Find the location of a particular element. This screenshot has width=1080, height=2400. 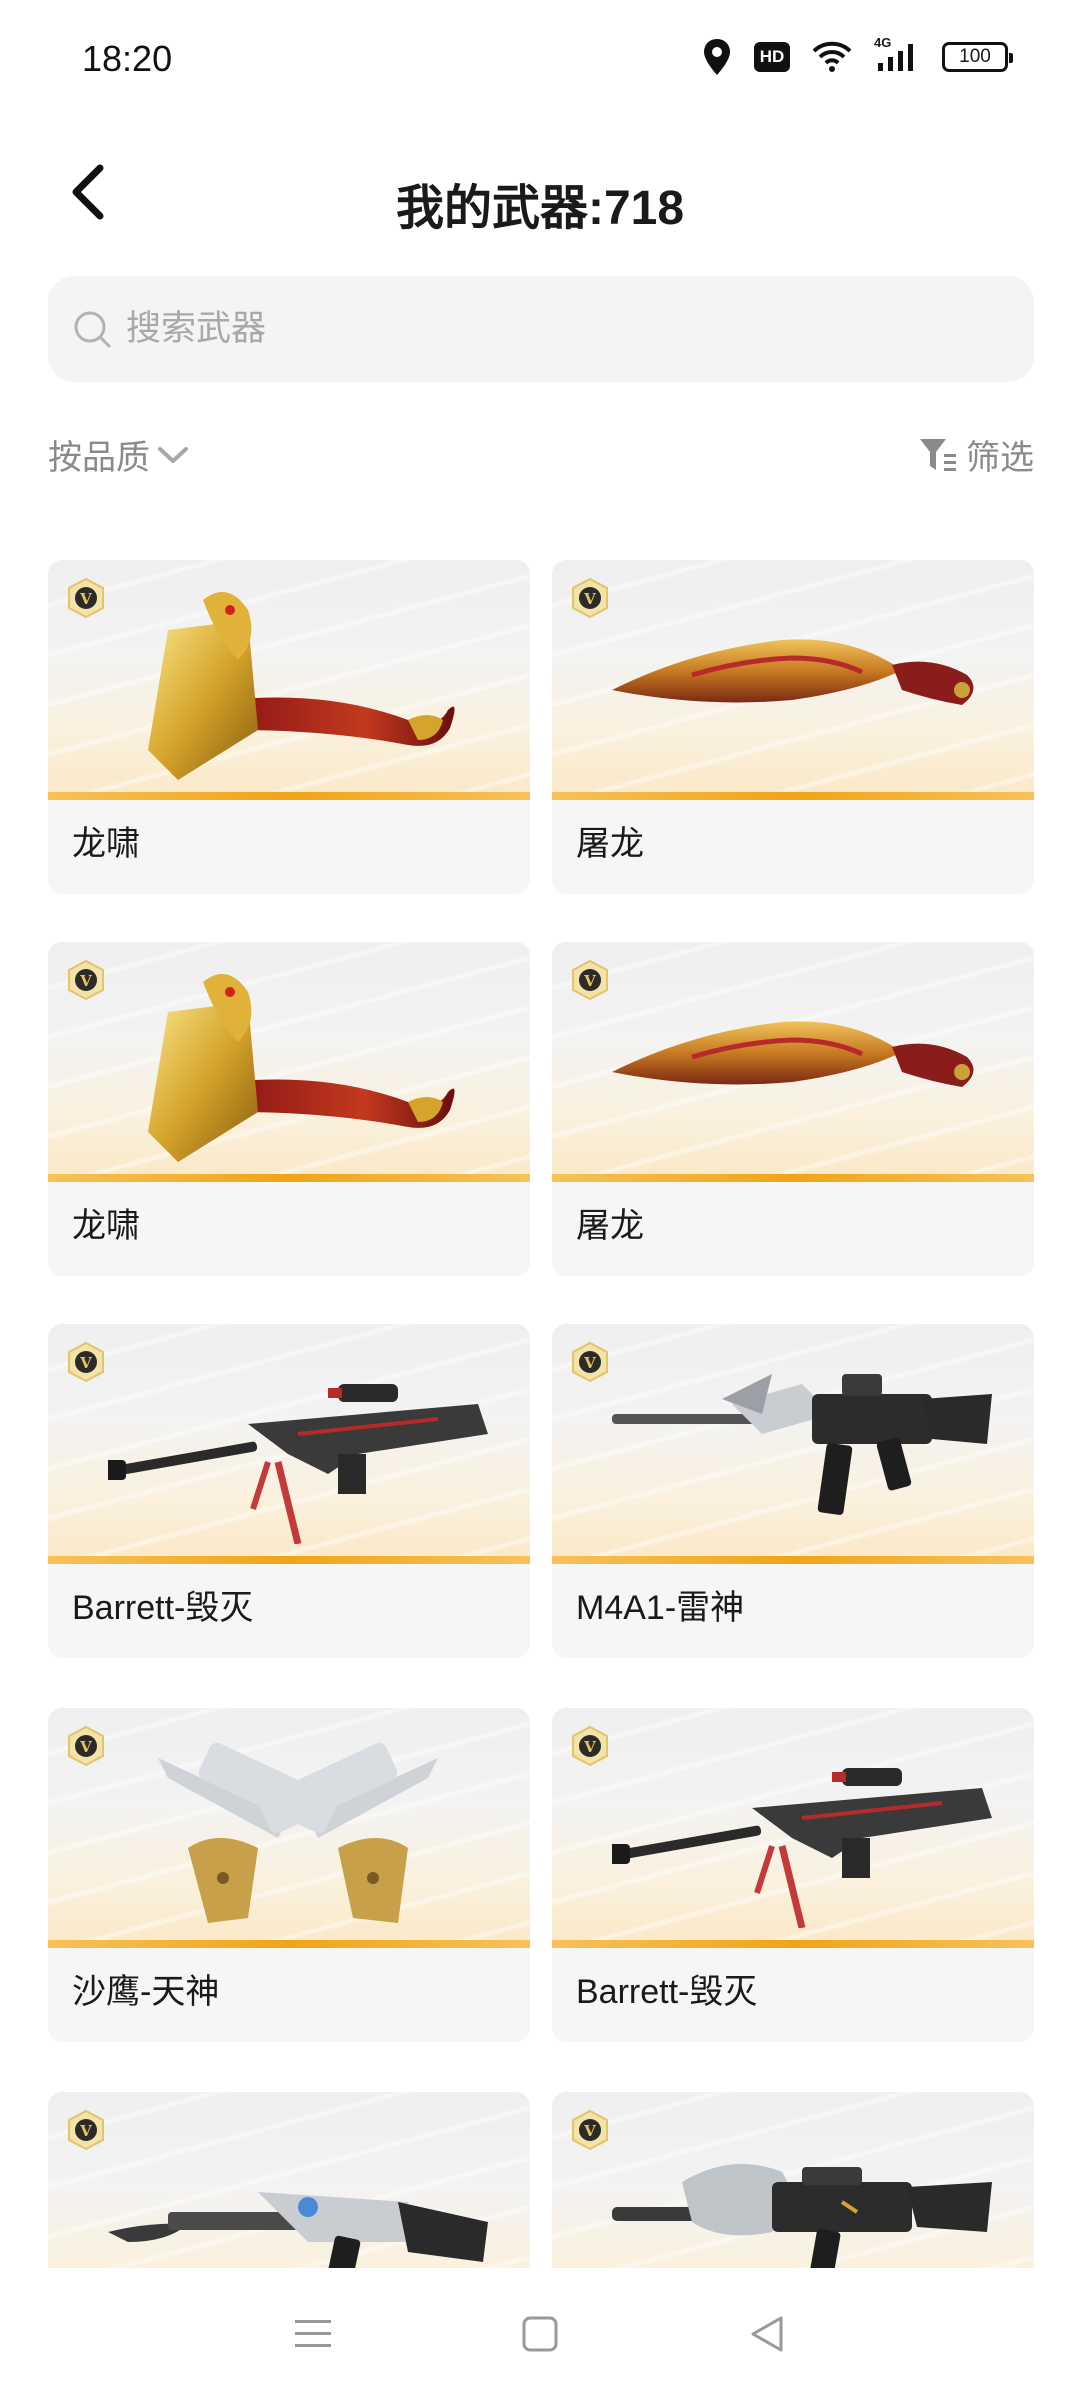

battery-icon: 100 is located at coordinates (977, 57).